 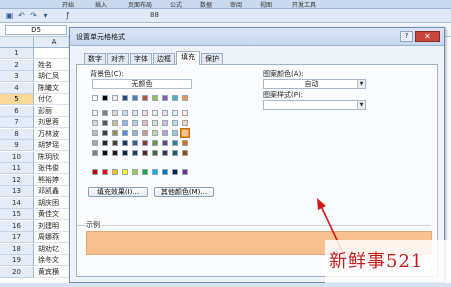 What do you see at coordinates (225, 285) in the screenshot?
I see `sheet-bottom-strip` at bounding box center [225, 285].